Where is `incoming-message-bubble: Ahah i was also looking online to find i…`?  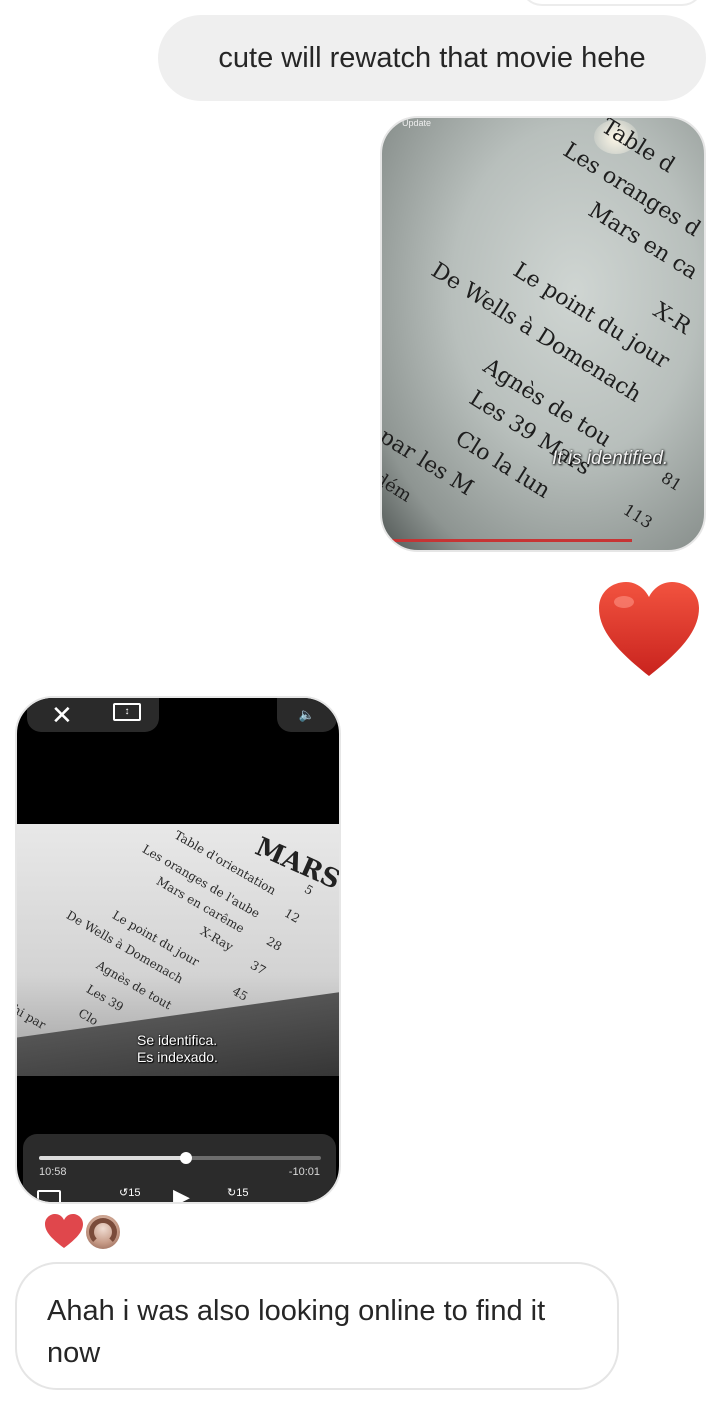 incoming-message-bubble: Ahah i was also looking online to find i… is located at coordinates (317, 1326).